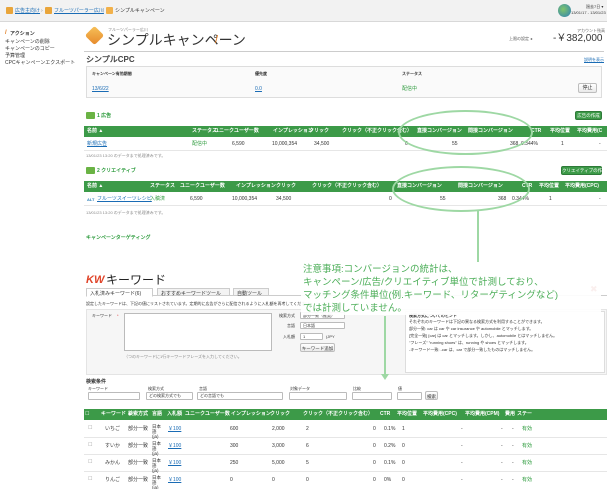  What do you see at coordinates (307, 463) in the screenshot?
I see `kw-clicks: 5` at bounding box center [307, 463].